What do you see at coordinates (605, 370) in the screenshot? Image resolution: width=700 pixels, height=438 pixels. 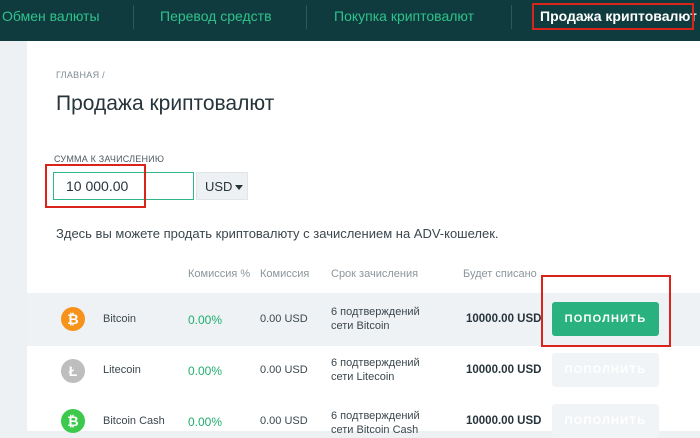 I see `topup-button-litecoin: ПОПОЛНИТЬ` at bounding box center [605, 370].